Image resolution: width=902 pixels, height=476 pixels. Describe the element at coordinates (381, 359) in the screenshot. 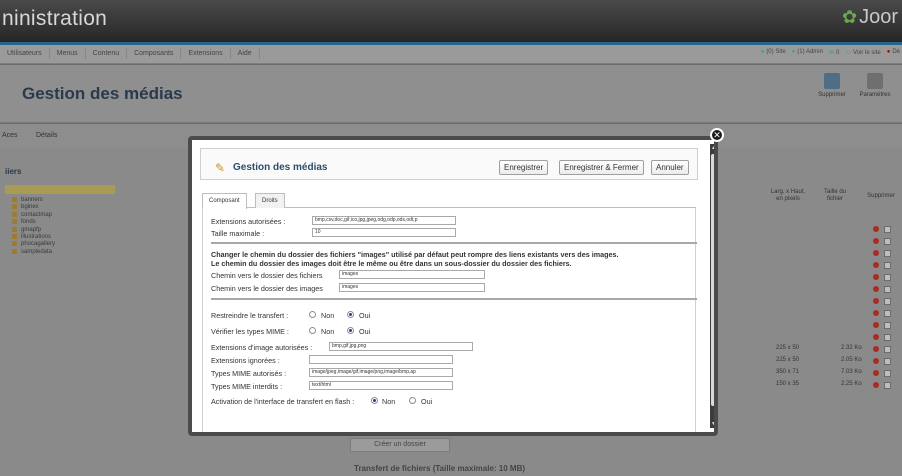

I see `ignored-extensions-field` at that location.